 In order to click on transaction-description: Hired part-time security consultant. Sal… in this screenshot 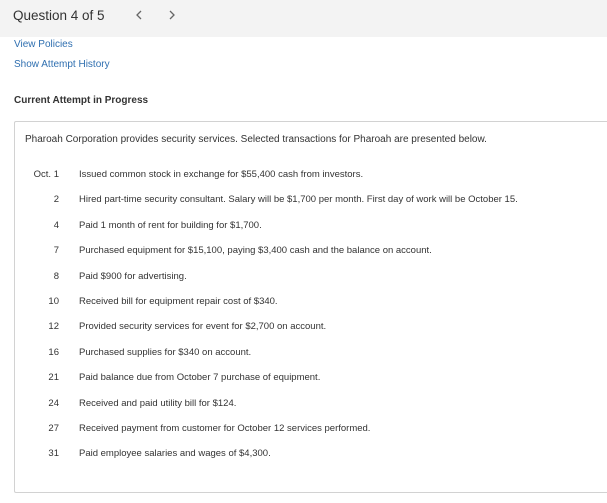, I will do `click(298, 200)`.